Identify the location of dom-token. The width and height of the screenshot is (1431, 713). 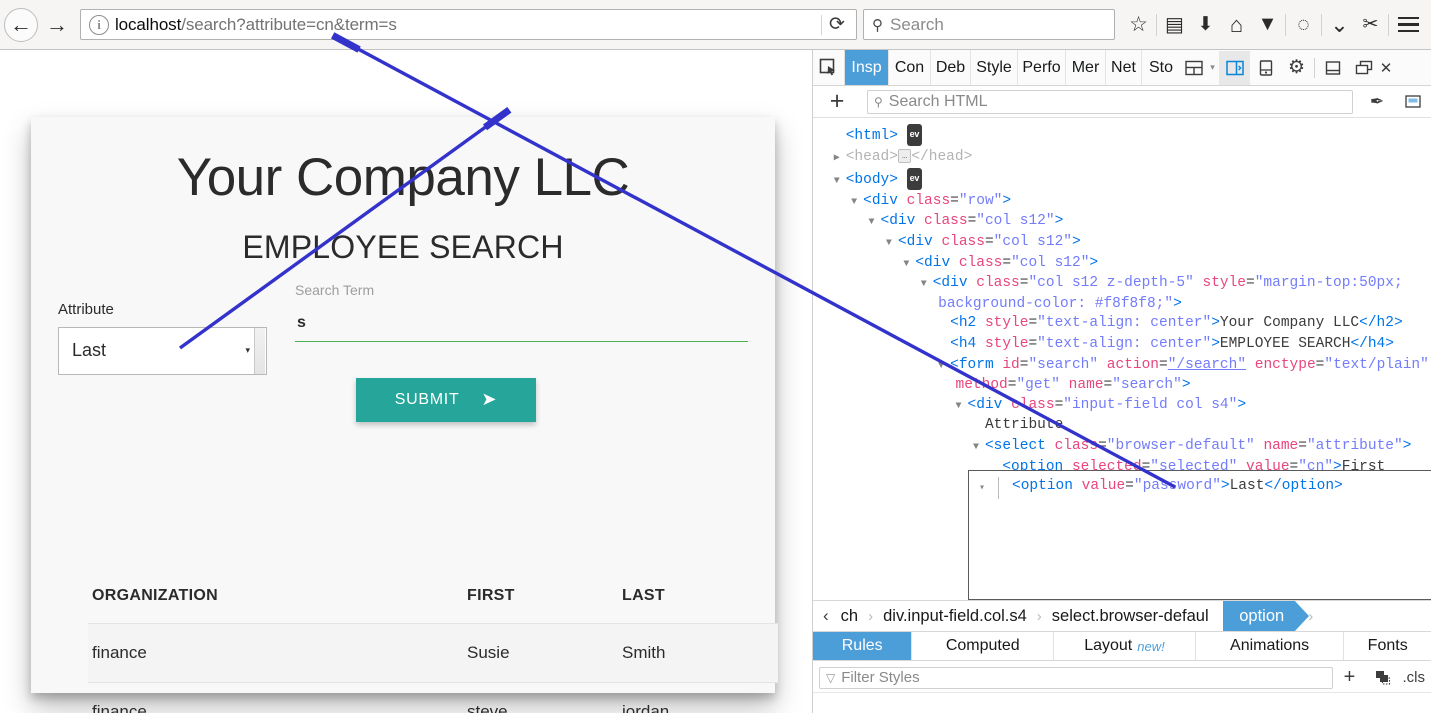
(1198, 283).